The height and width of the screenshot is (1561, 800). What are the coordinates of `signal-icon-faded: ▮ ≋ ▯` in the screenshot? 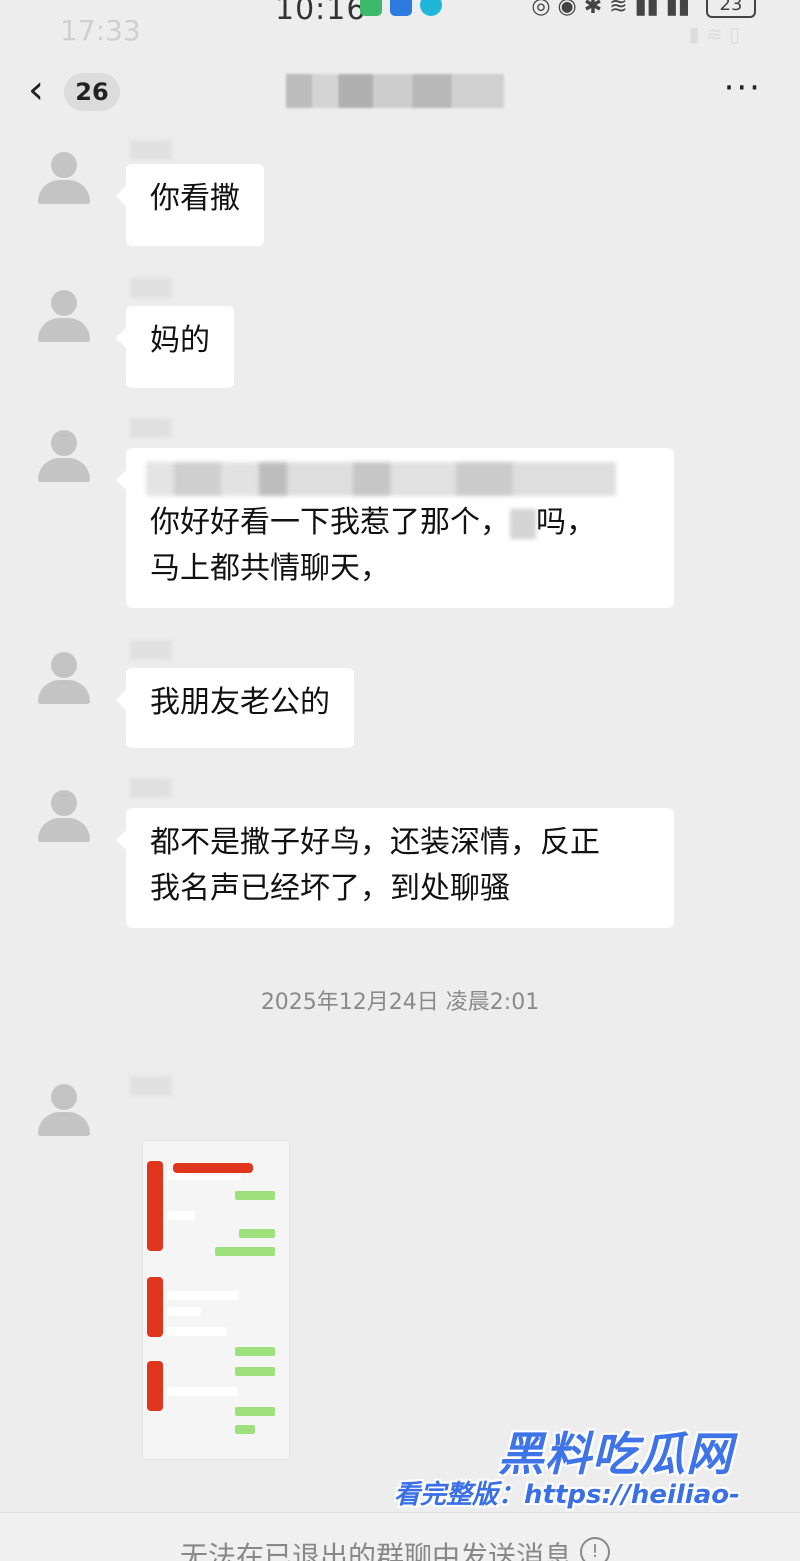 It's located at (714, 34).